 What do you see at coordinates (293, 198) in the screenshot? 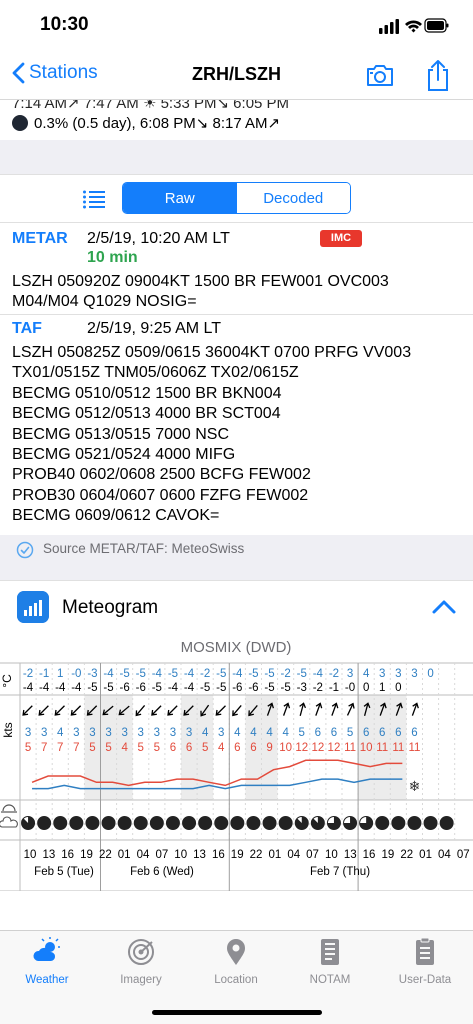
I see `segment-decoded: Decoded` at bounding box center [293, 198].